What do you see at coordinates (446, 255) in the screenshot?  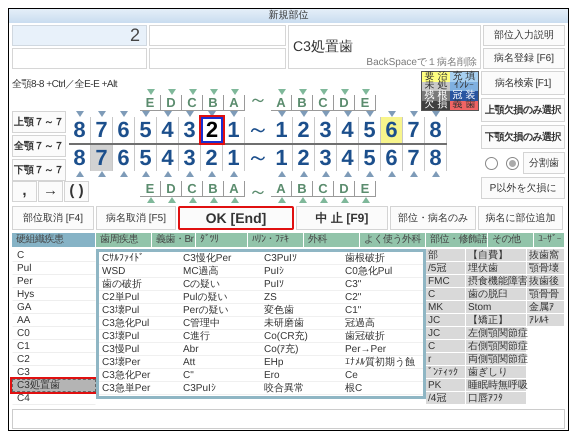 I see `disease-option: 部` at bounding box center [446, 255].